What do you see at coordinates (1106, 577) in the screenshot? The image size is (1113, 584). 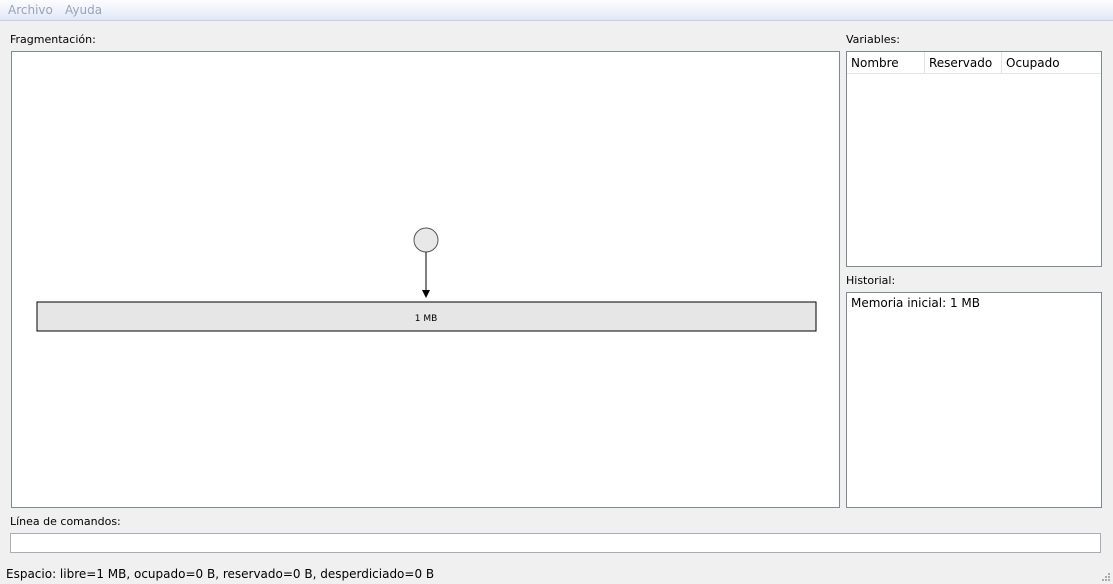 I see `resize-grip-icon` at bounding box center [1106, 577].